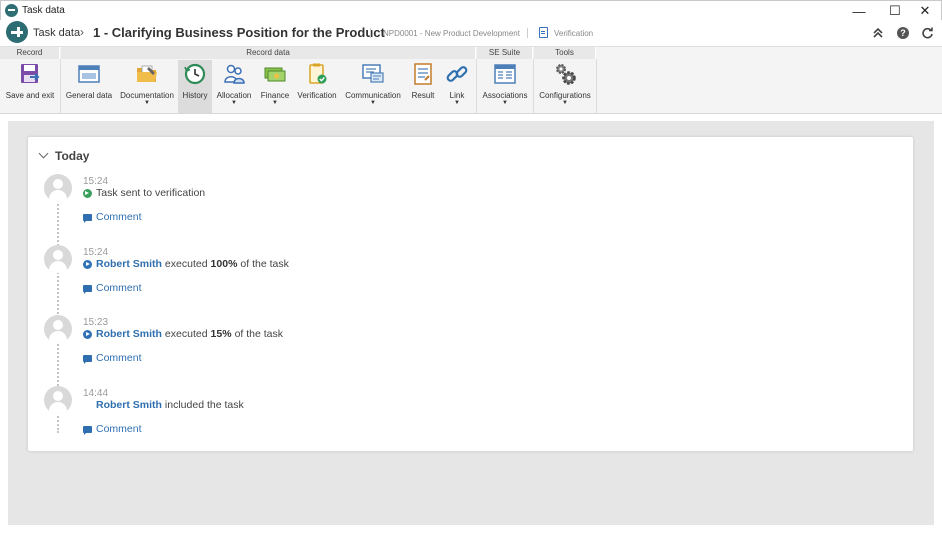 This screenshot has width=942, height=533. Describe the element at coordinates (204, 405) in the screenshot. I see `entry-text: included the task` at that location.